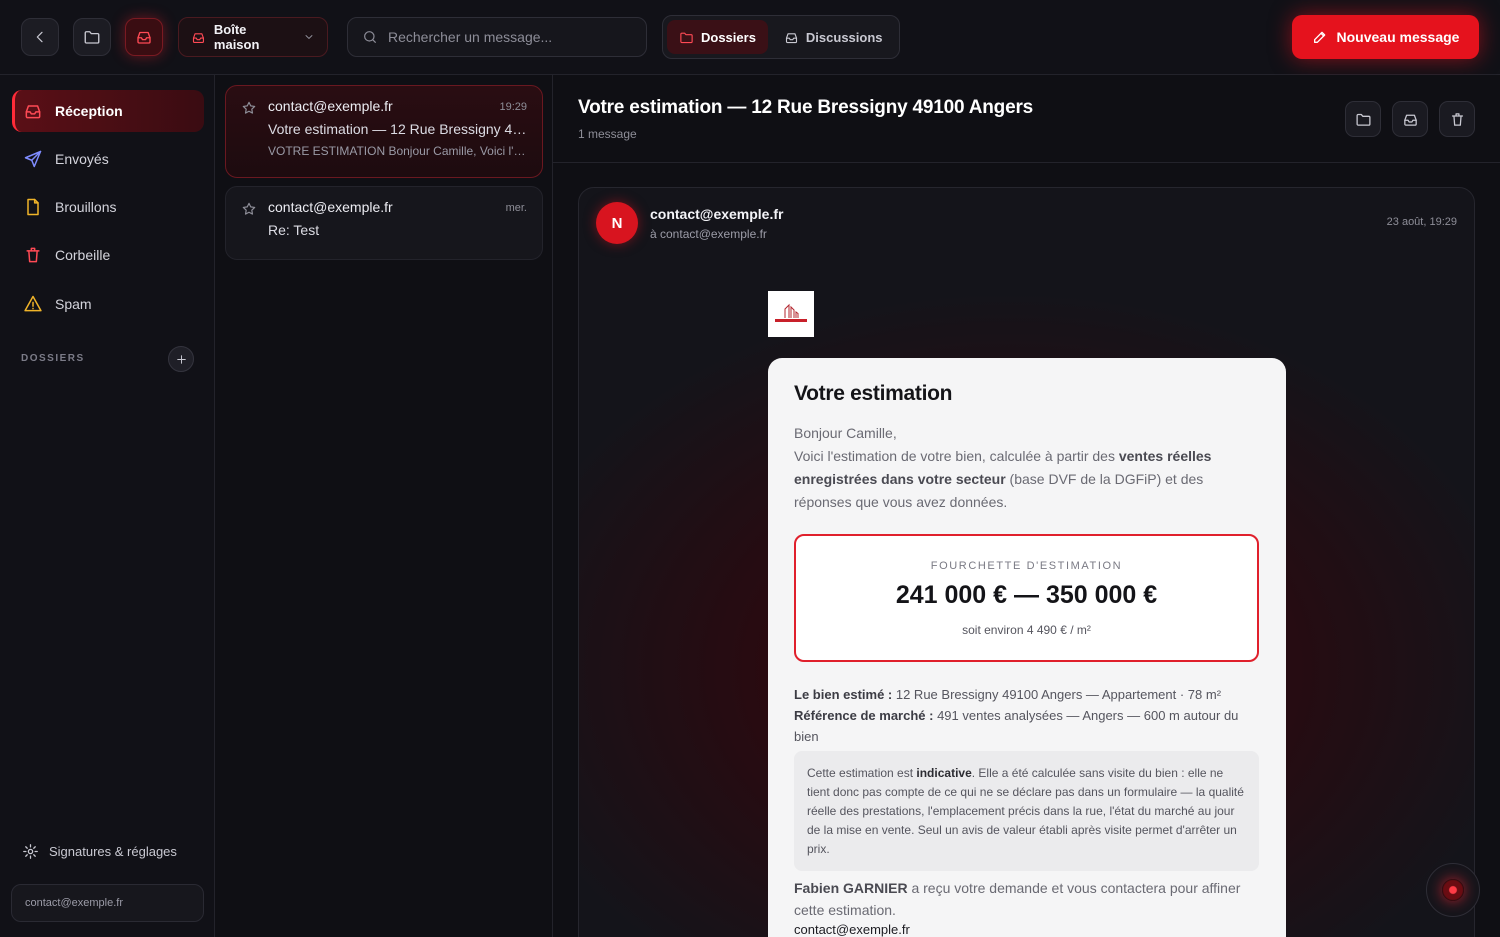 This screenshot has width=1500, height=937. I want to click on sidebar-item-spam: Spam, so click(108, 304).